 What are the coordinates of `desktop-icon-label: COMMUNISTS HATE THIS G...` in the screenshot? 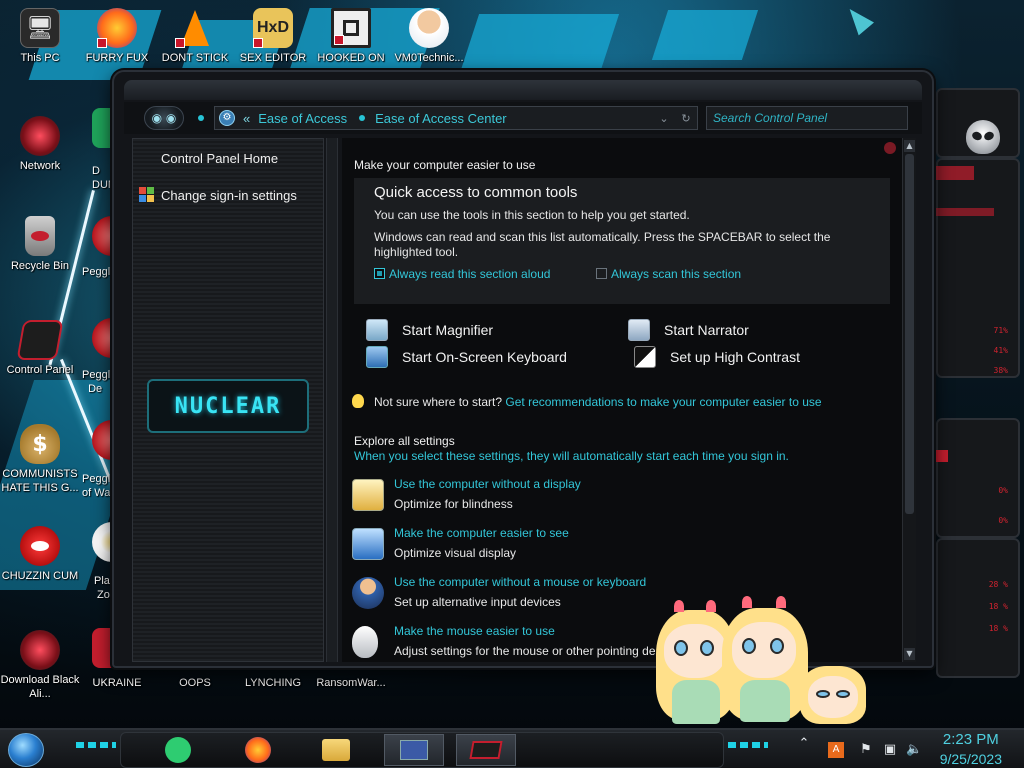 It's located at (40, 481).